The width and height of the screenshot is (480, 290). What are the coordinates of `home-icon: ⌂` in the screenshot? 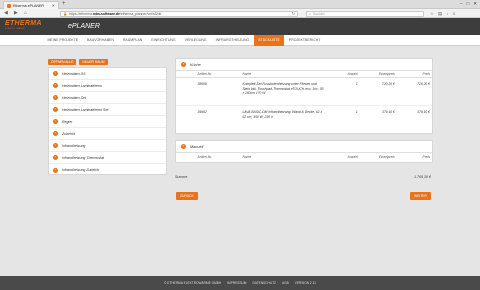 It's located at (25, 13).